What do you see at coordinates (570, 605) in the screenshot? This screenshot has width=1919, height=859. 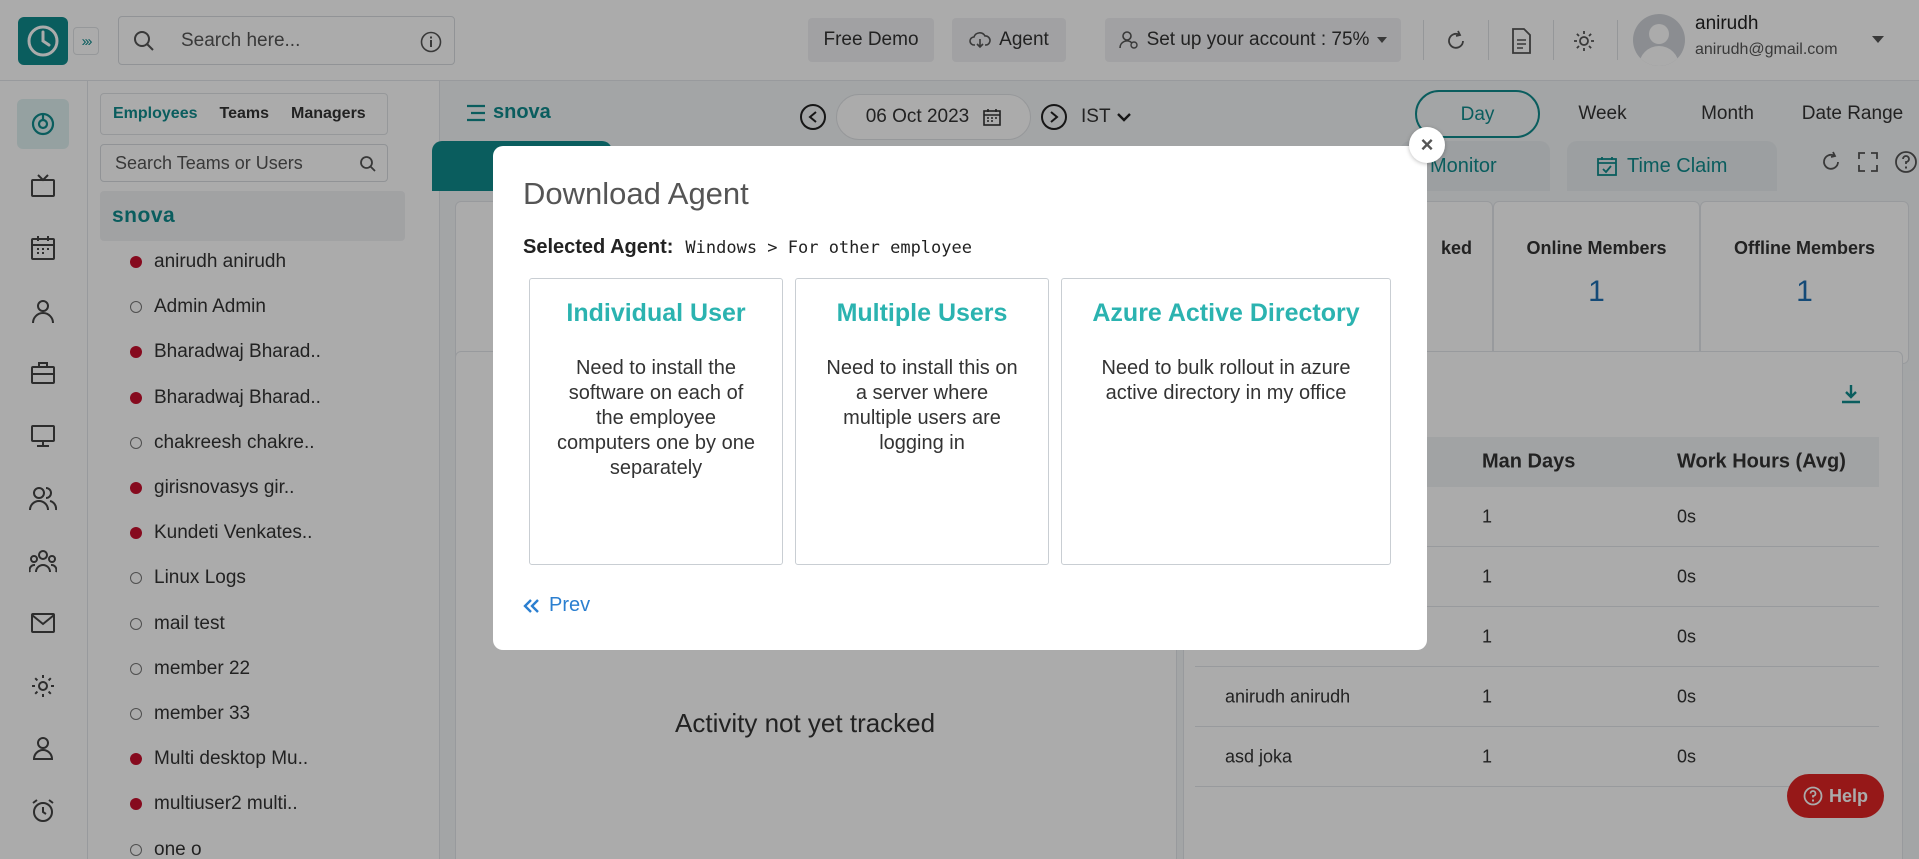 I see `prev-label: Prev` at bounding box center [570, 605].